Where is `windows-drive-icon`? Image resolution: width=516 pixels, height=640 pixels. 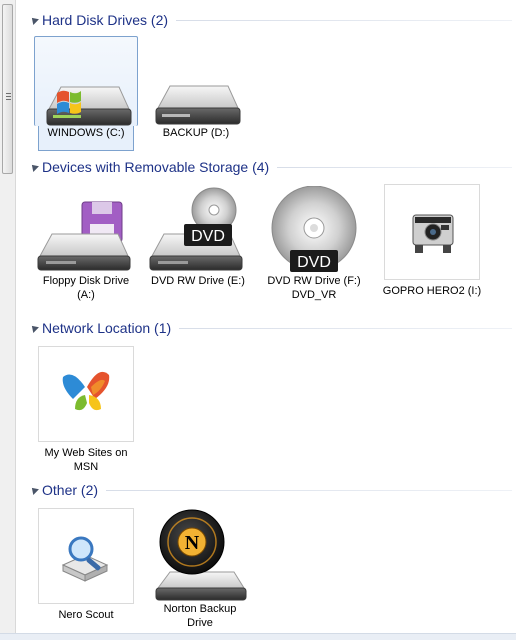 windows-drive-icon is located at coordinates (86, 81).